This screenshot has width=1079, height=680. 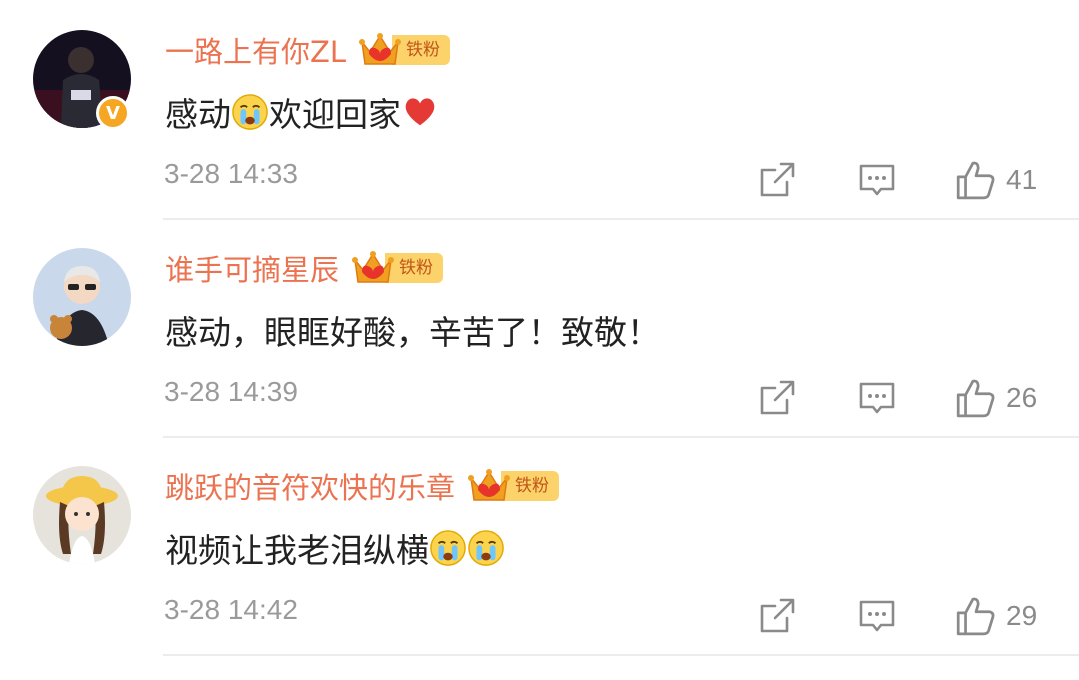 What do you see at coordinates (231, 391) in the screenshot?
I see `comment-time: 3-28 14:39` at bounding box center [231, 391].